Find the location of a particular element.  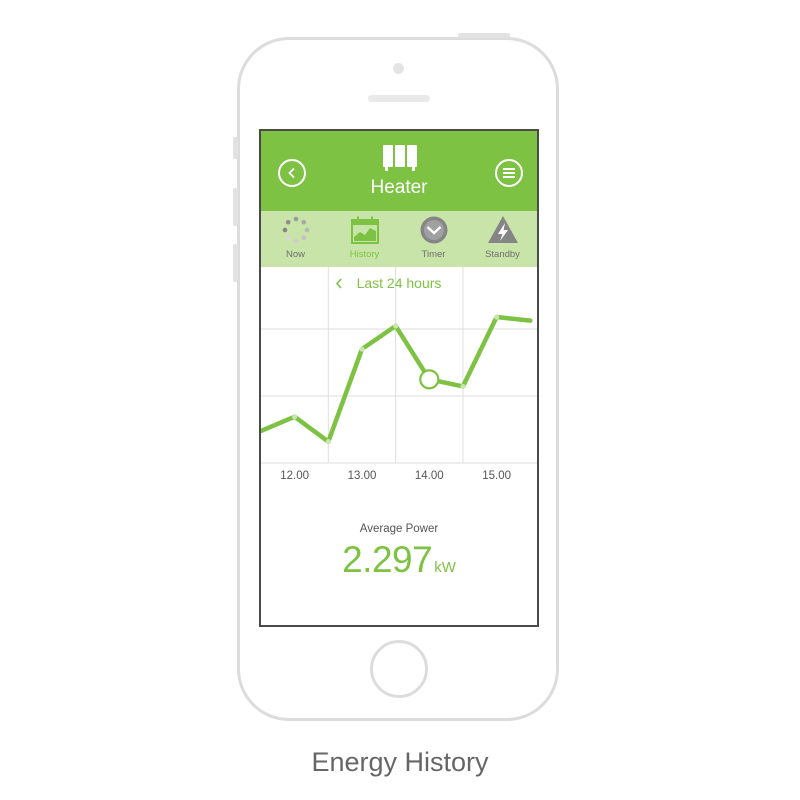

tab-bar: Now History Timer Standby is located at coordinates (399, 239).